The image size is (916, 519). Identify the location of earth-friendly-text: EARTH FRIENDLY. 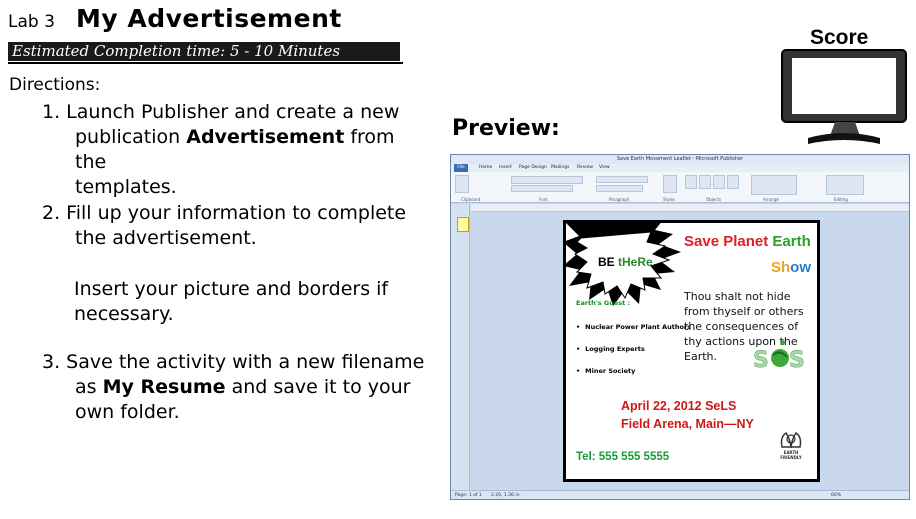
(791, 455).